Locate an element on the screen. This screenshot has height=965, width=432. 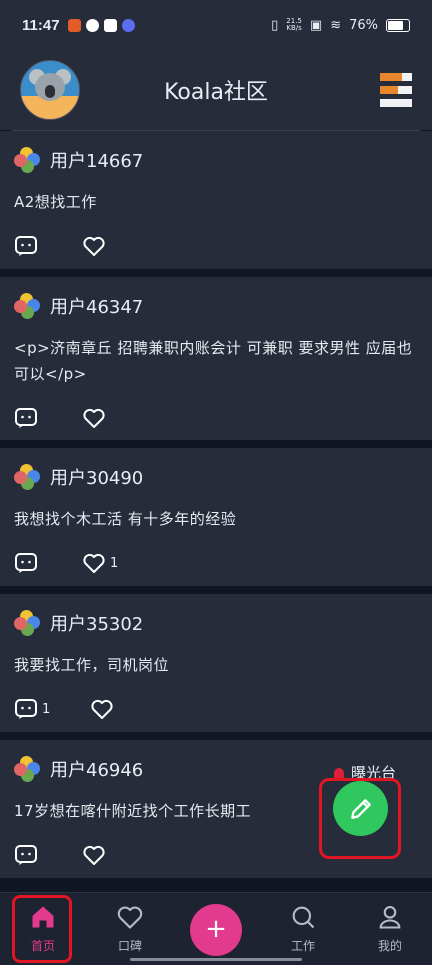
post-user: 用户14667 is located at coordinates (216, 160).